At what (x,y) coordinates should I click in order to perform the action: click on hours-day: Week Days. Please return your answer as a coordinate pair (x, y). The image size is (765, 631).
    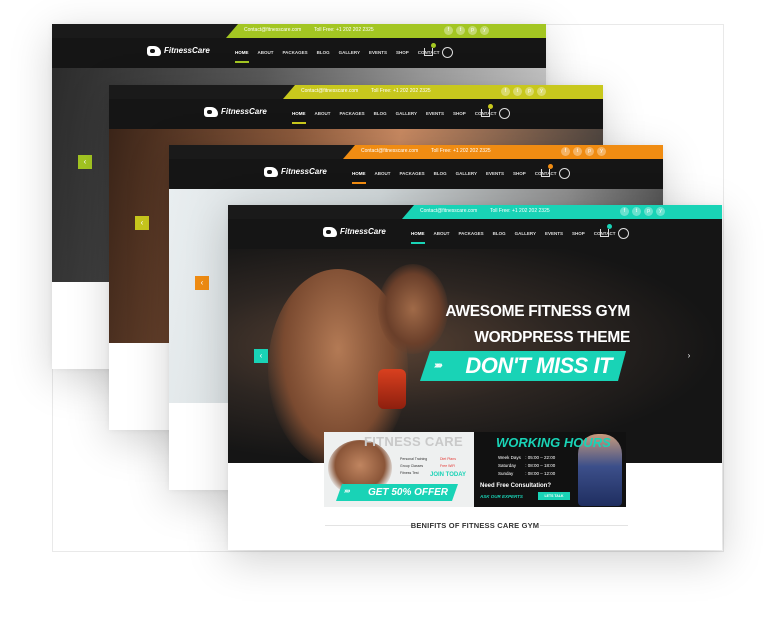
    Looking at the image, I should click on (509, 457).